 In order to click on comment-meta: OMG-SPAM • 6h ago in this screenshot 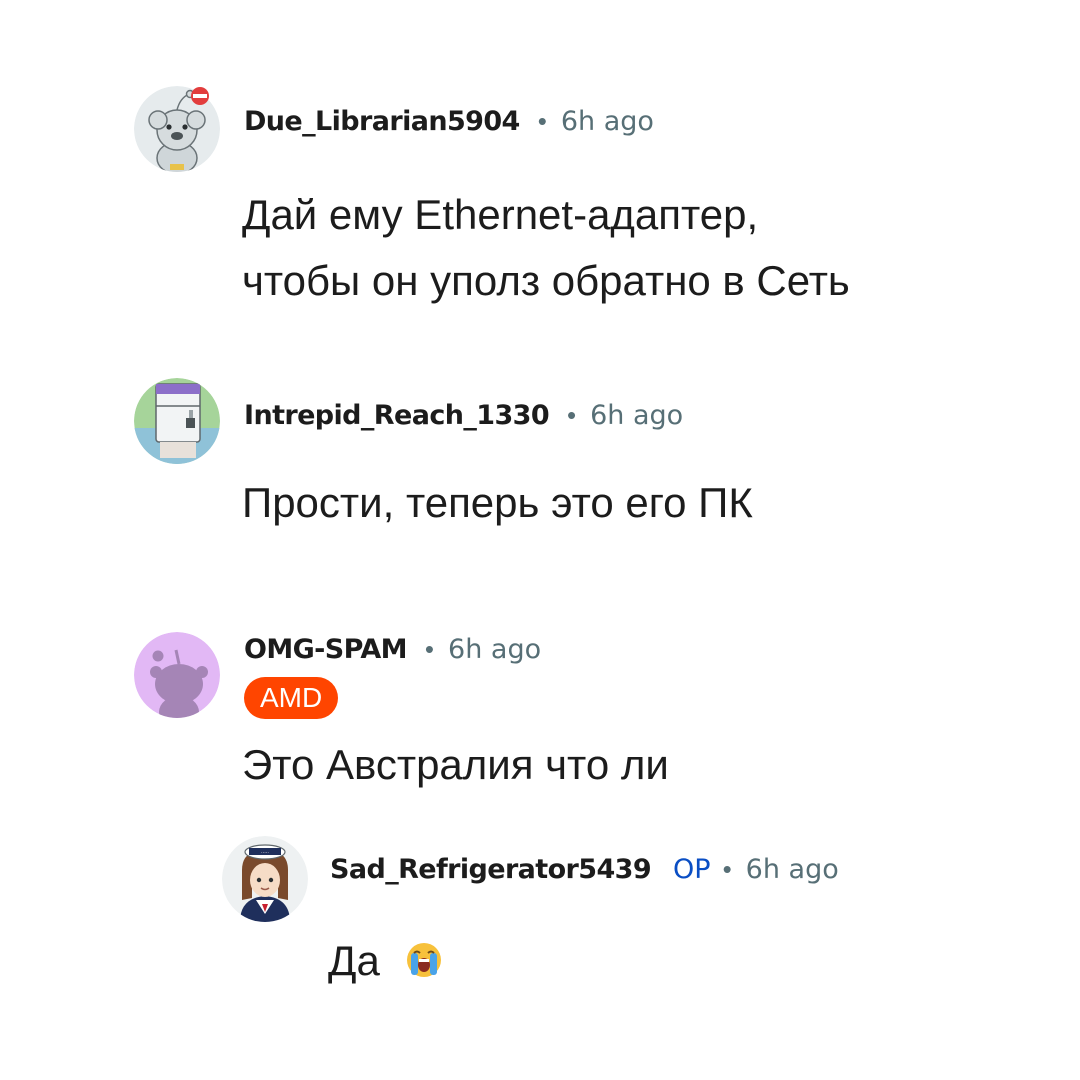, I will do `click(392, 649)`.